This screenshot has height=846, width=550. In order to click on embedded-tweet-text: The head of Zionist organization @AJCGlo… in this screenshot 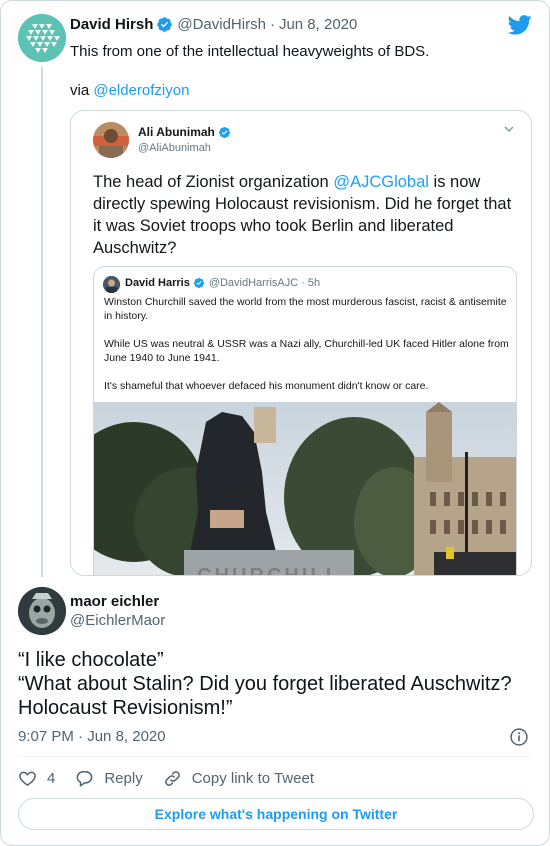, I will do `click(308, 215)`.